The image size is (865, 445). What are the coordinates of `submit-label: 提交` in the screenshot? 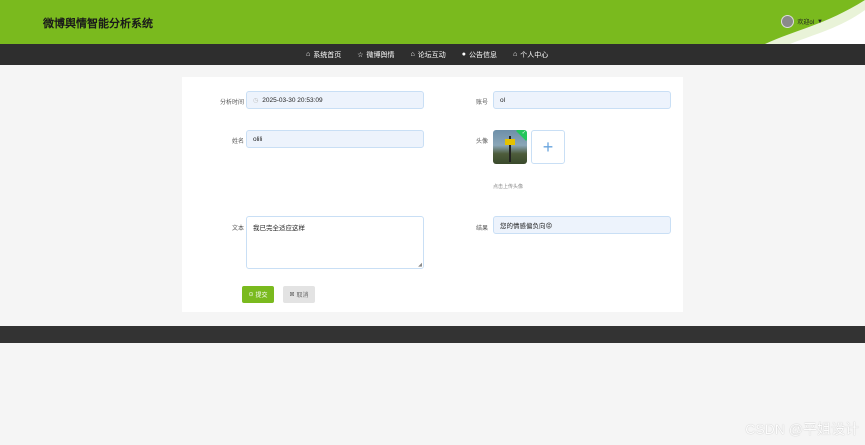 It's located at (261, 296).